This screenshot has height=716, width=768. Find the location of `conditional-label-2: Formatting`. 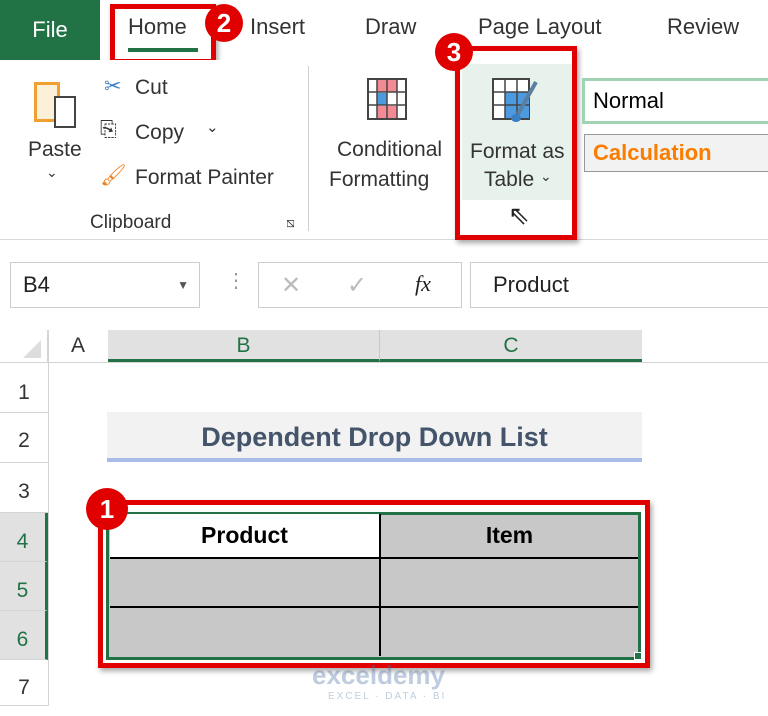

conditional-label-2: Formatting is located at coordinates (379, 179).